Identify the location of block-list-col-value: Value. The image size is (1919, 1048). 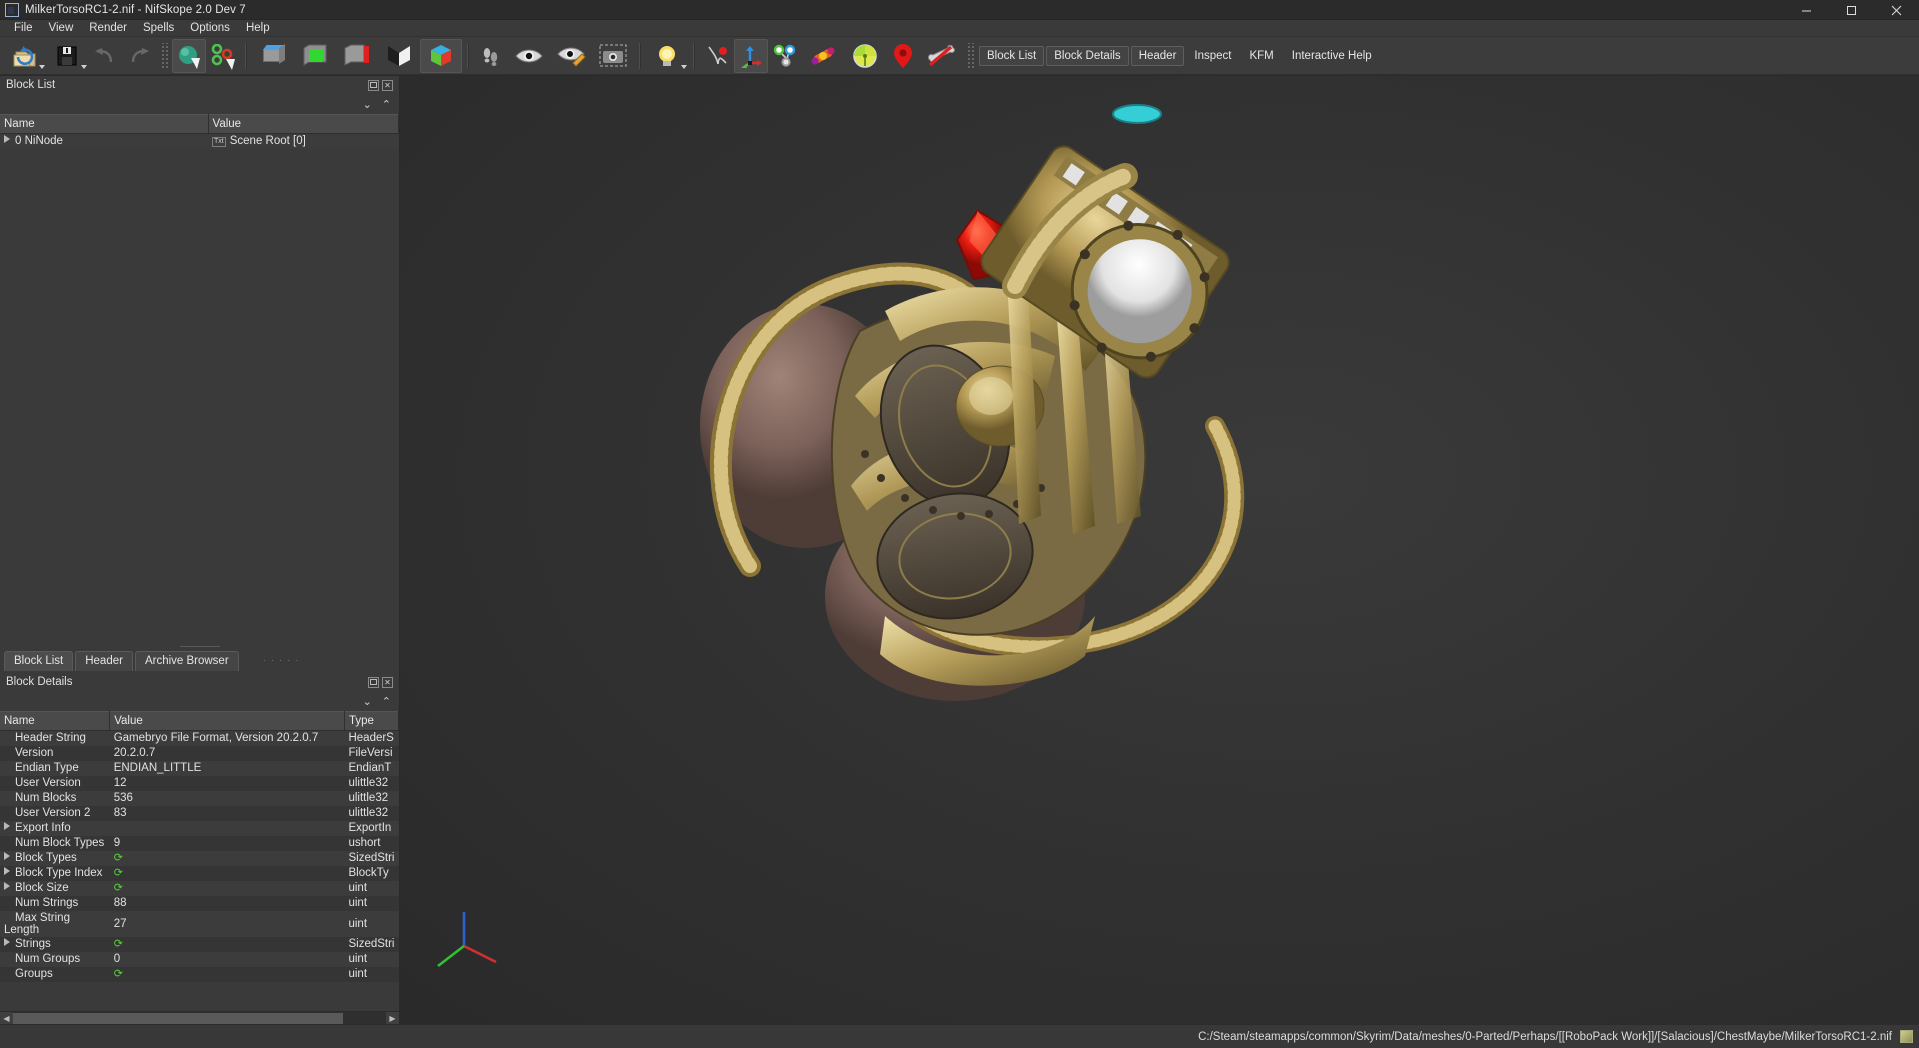
(303, 124).